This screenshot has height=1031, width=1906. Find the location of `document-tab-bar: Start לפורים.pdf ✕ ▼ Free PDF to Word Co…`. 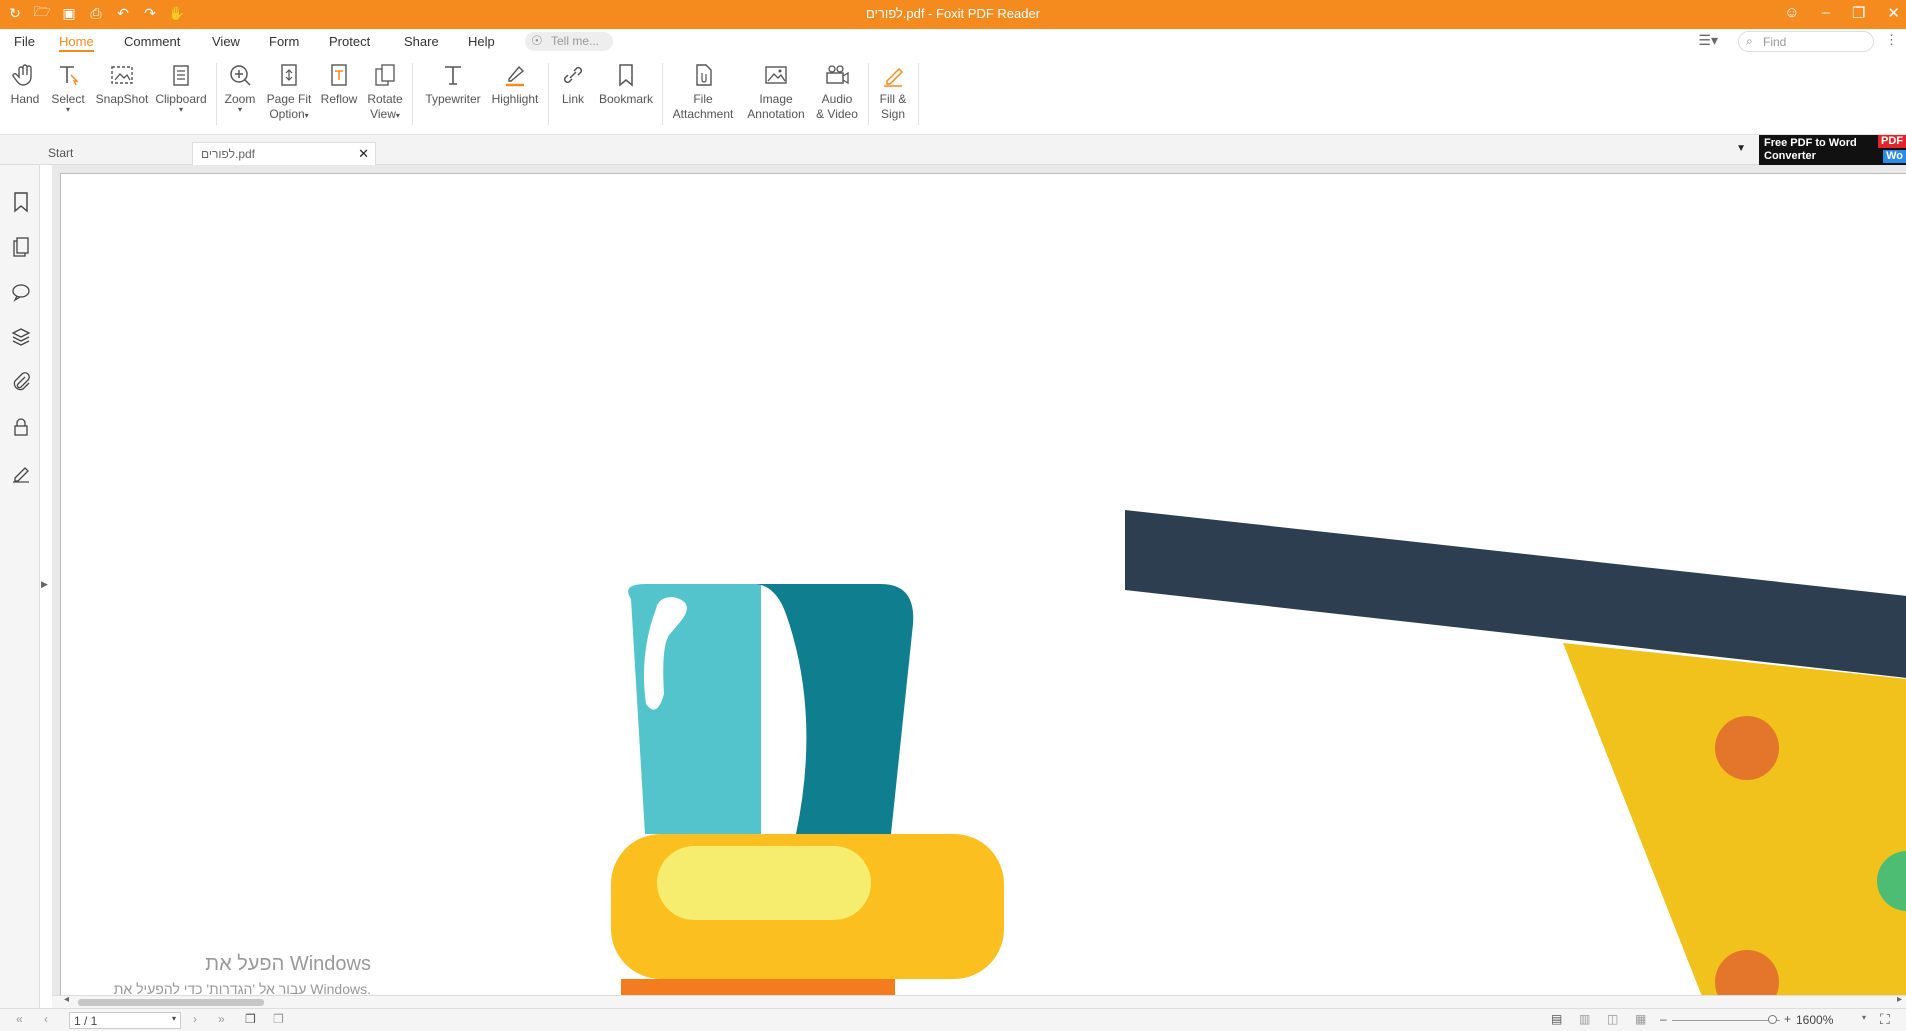

document-tab-bar: Start לפורים.pdf ✕ ▼ Free PDF to Word Co… is located at coordinates (953, 150).